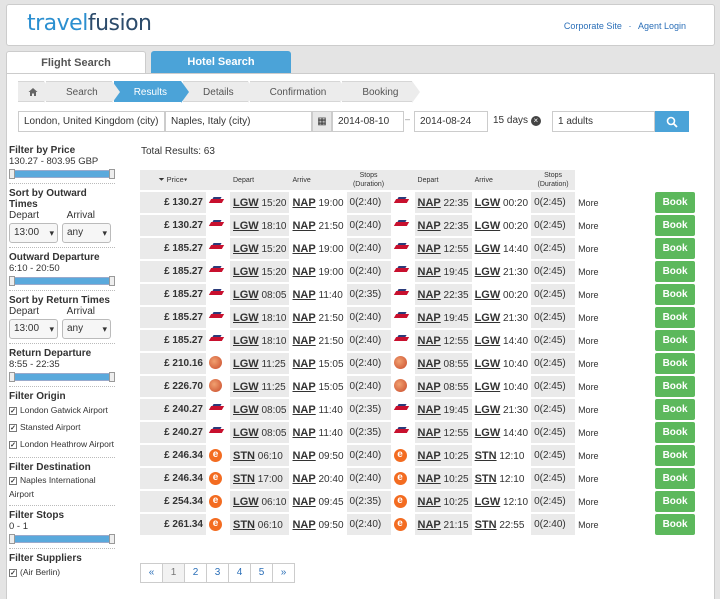 The image size is (720, 599). Describe the element at coordinates (219, 92) in the screenshot. I see `crumb-details: Details` at that location.